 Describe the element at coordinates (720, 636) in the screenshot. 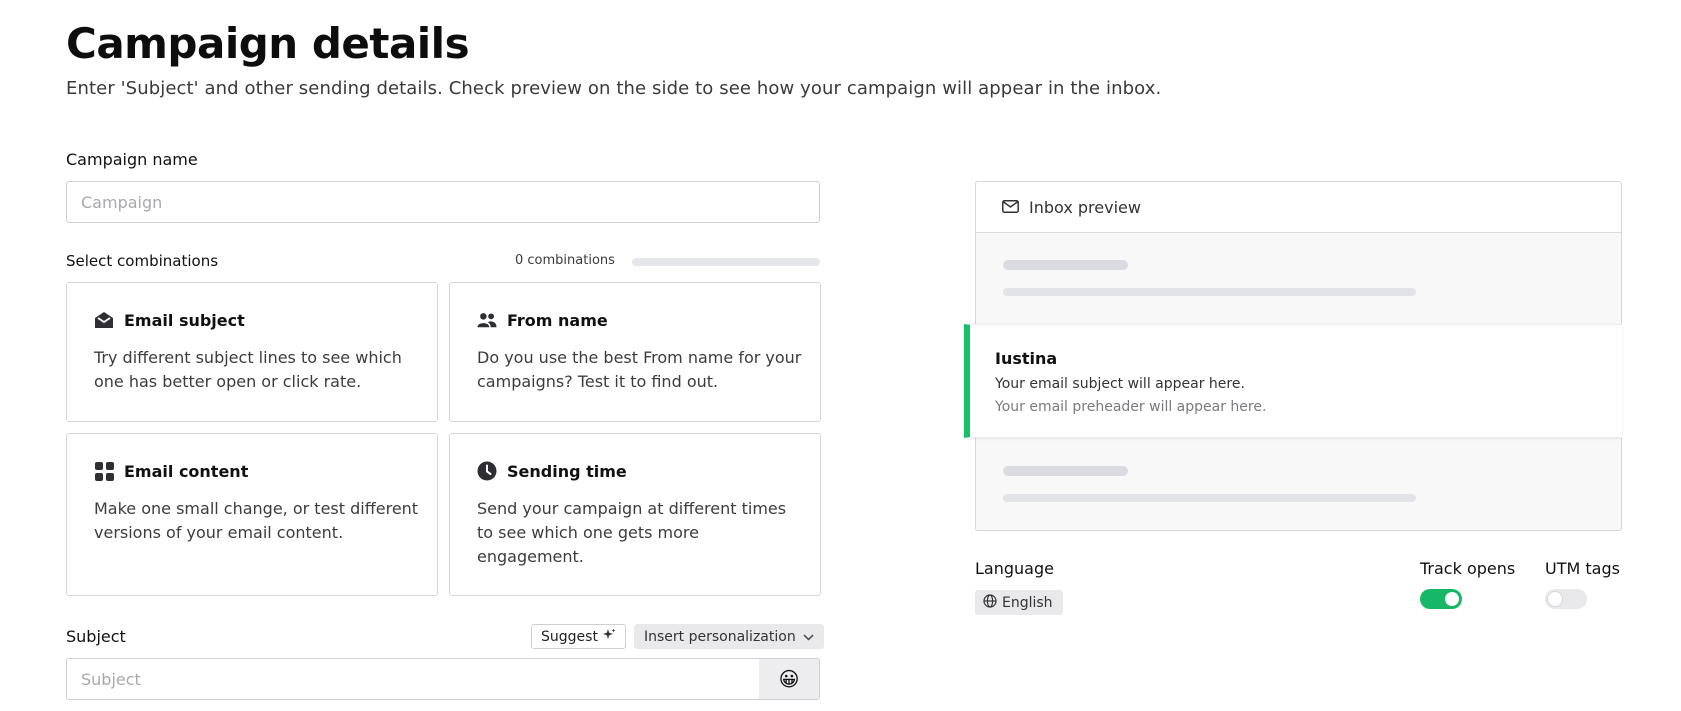

I see `insert-personalization-label: Insert personalization` at that location.